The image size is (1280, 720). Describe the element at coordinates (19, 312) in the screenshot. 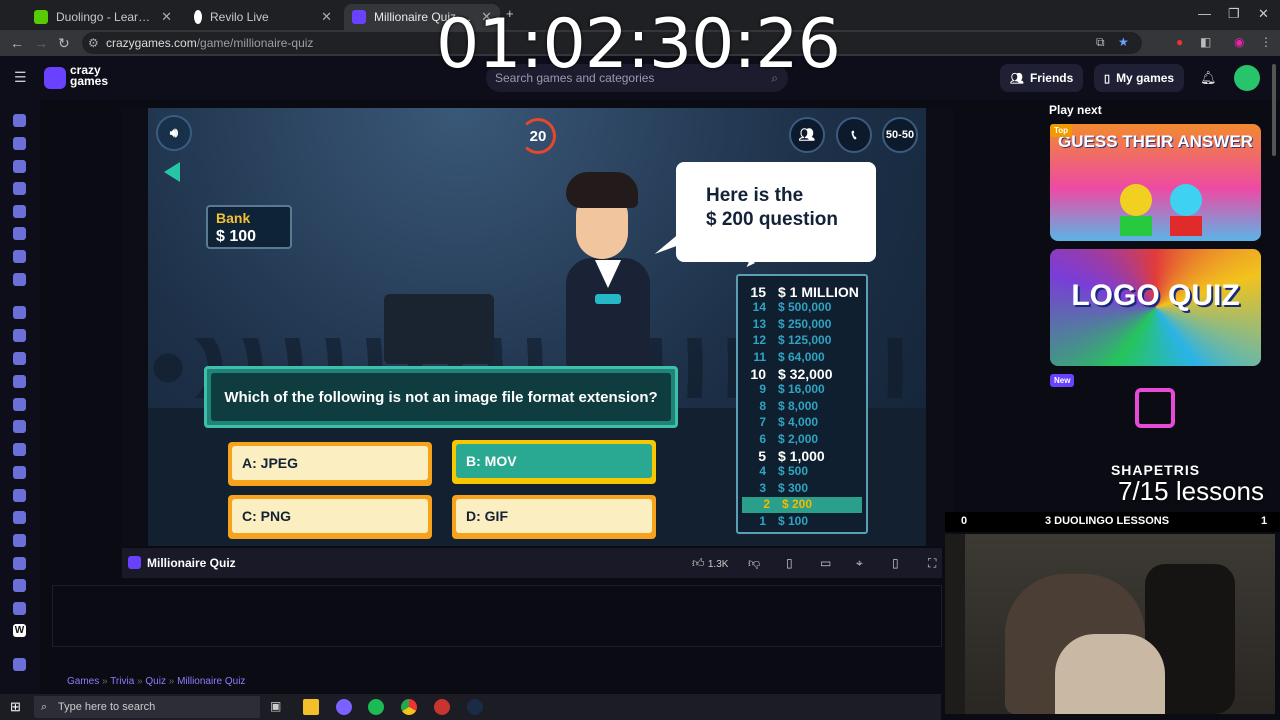

I see `action-icon` at that location.